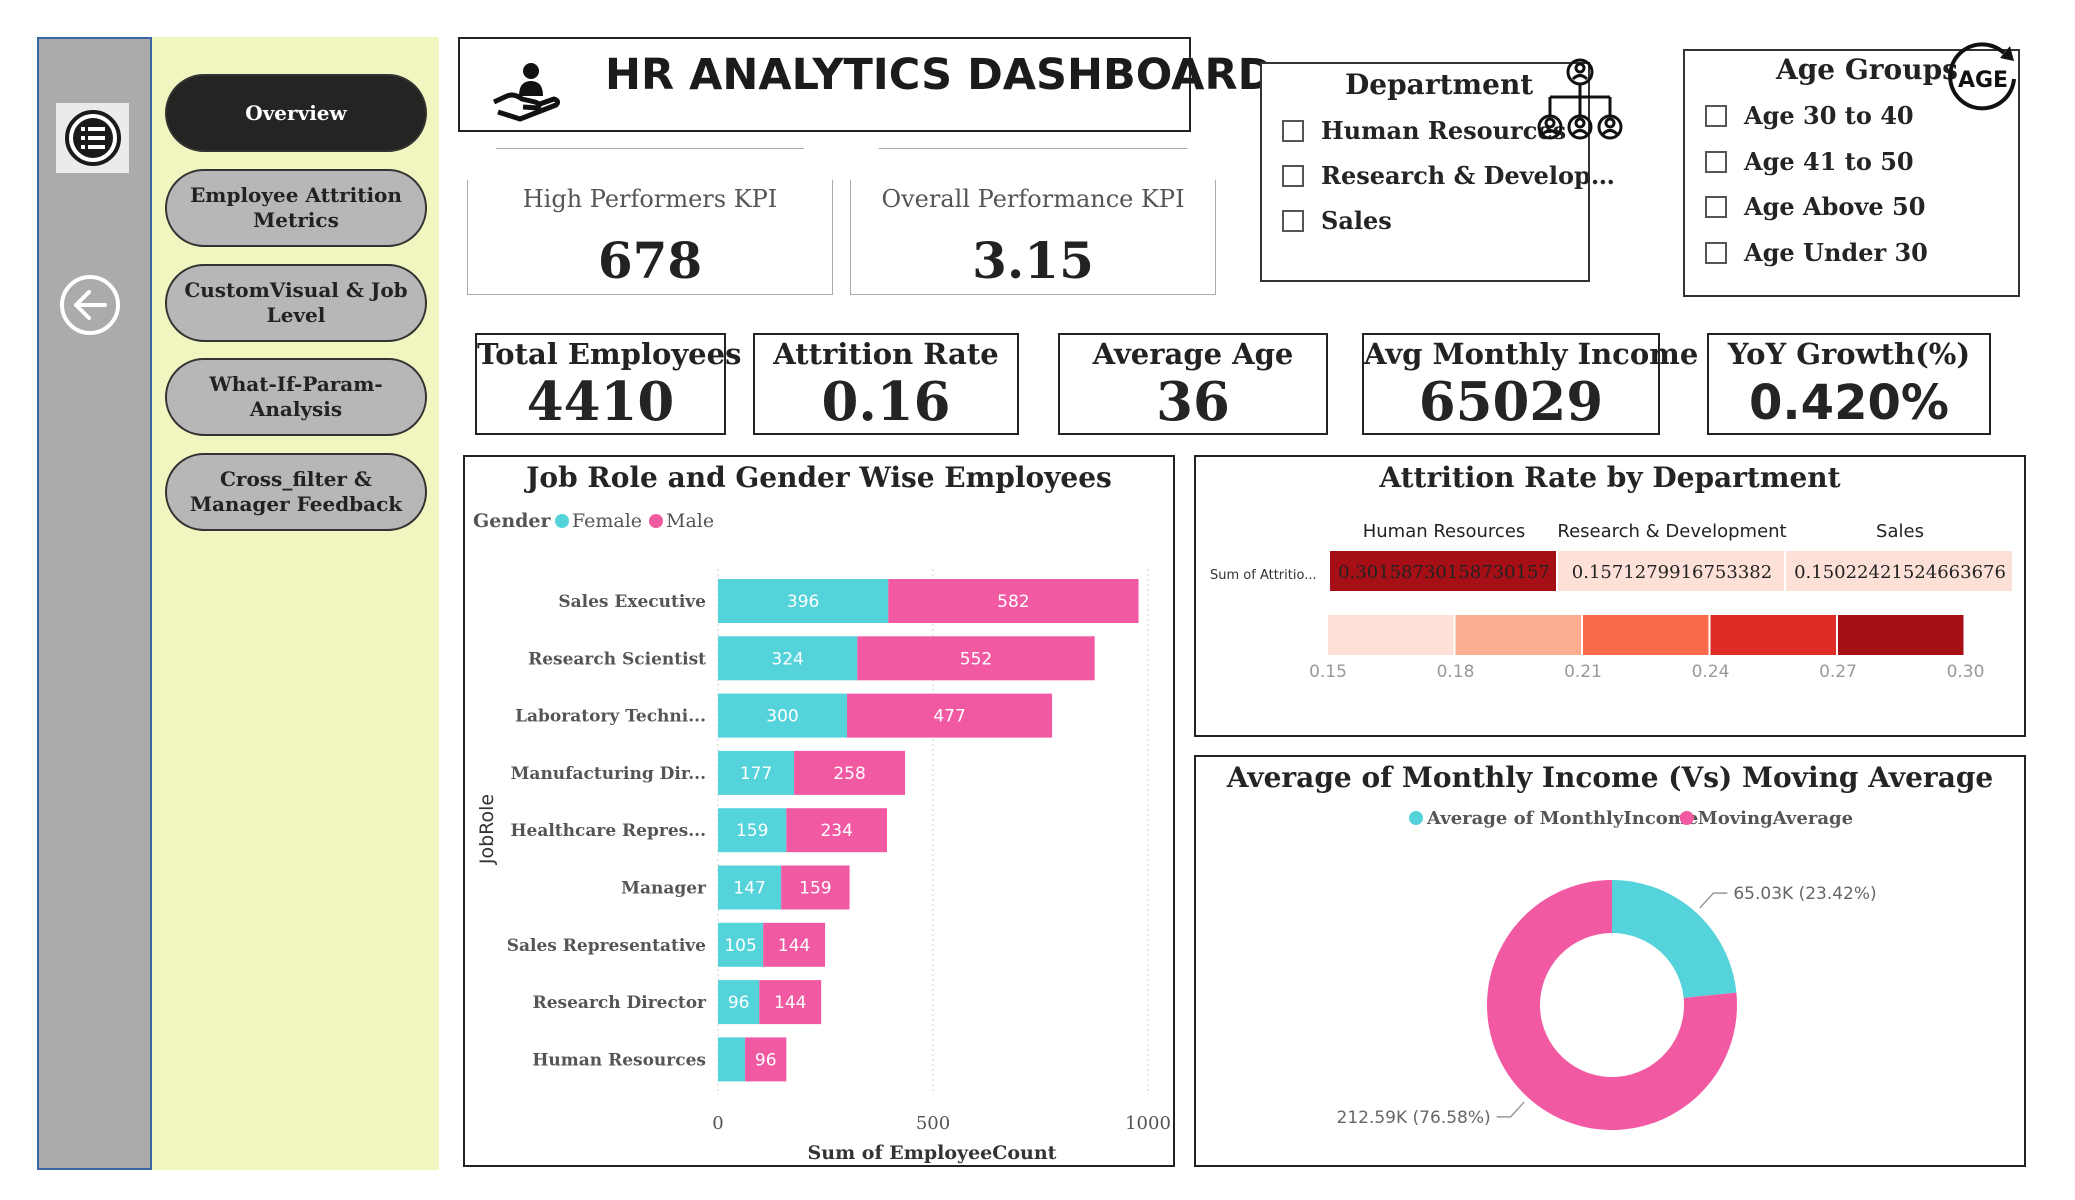  I want to click on legend-title: Gender, so click(512, 521).